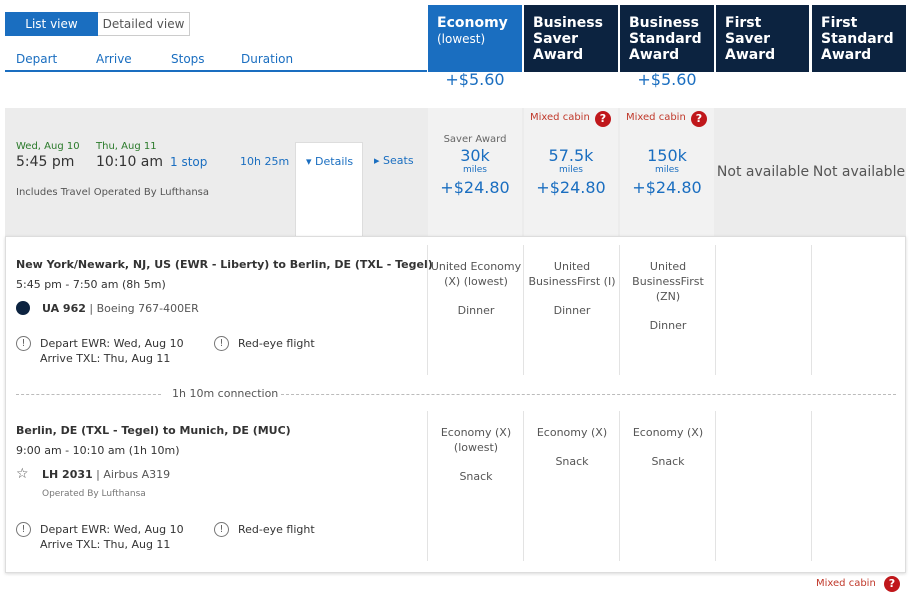 The image size is (915, 596). I want to click on fare-miles: 30k, so click(475, 155).